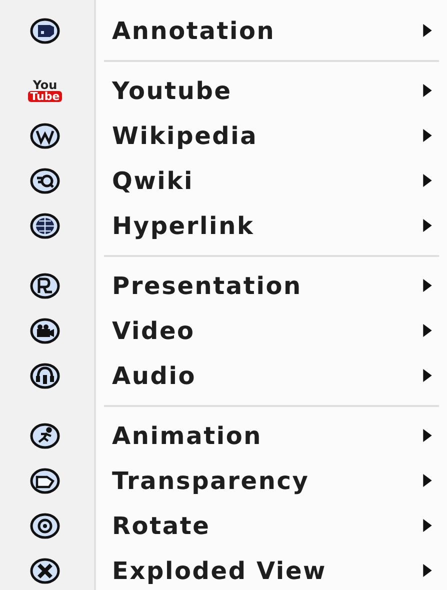 The height and width of the screenshot is (590, 447). I want to click on menu-item: Wikipedia, so click(223, 135).